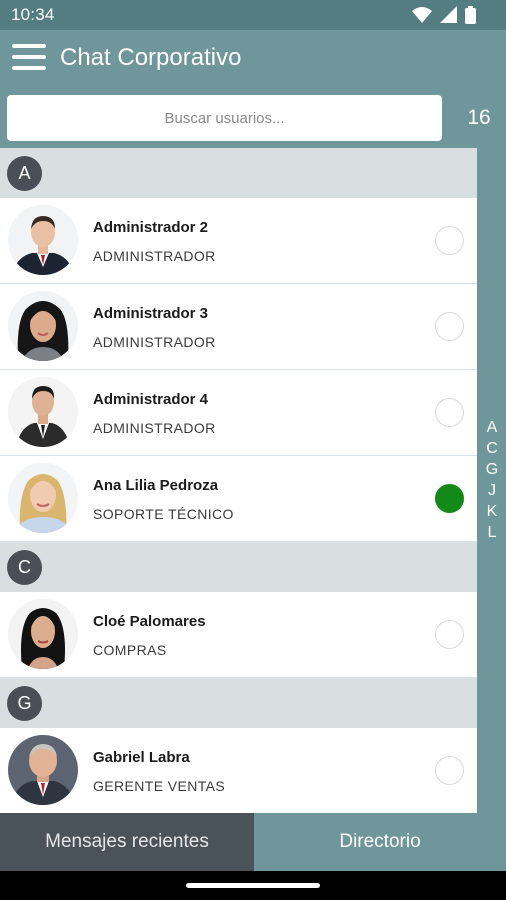  What do you see at coordinates (224, 118) in the screenshot?
I see `search-input` at bounding box center [224, 118].